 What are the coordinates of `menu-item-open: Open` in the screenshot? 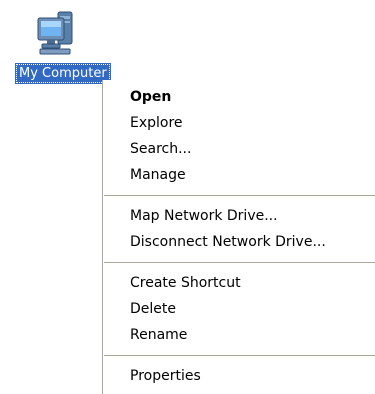 It's located at (239, 97).